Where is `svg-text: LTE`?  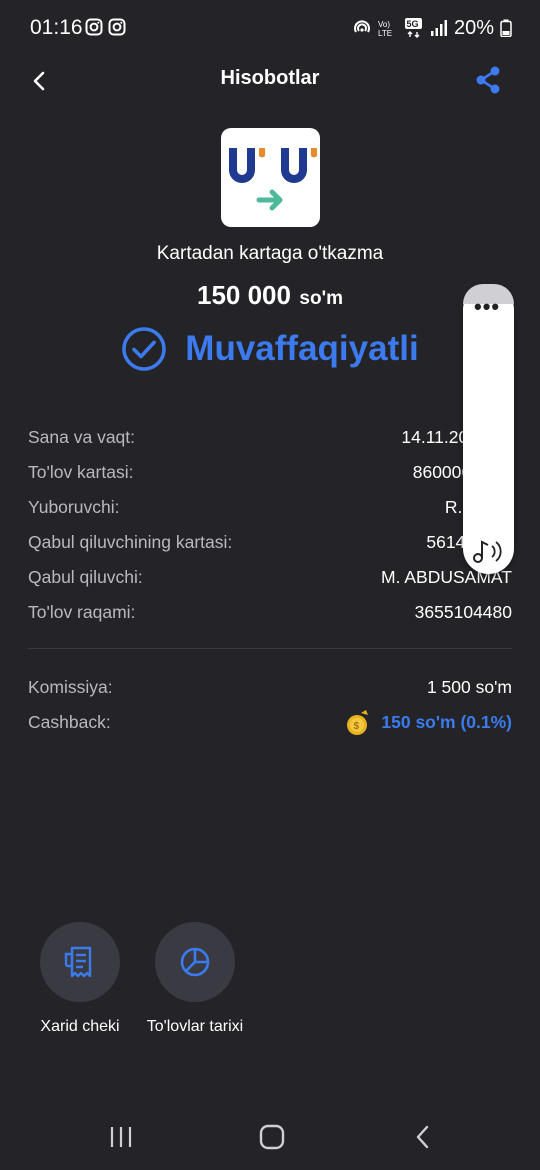 svg-text: LTE is located at coordinates (385, 33).